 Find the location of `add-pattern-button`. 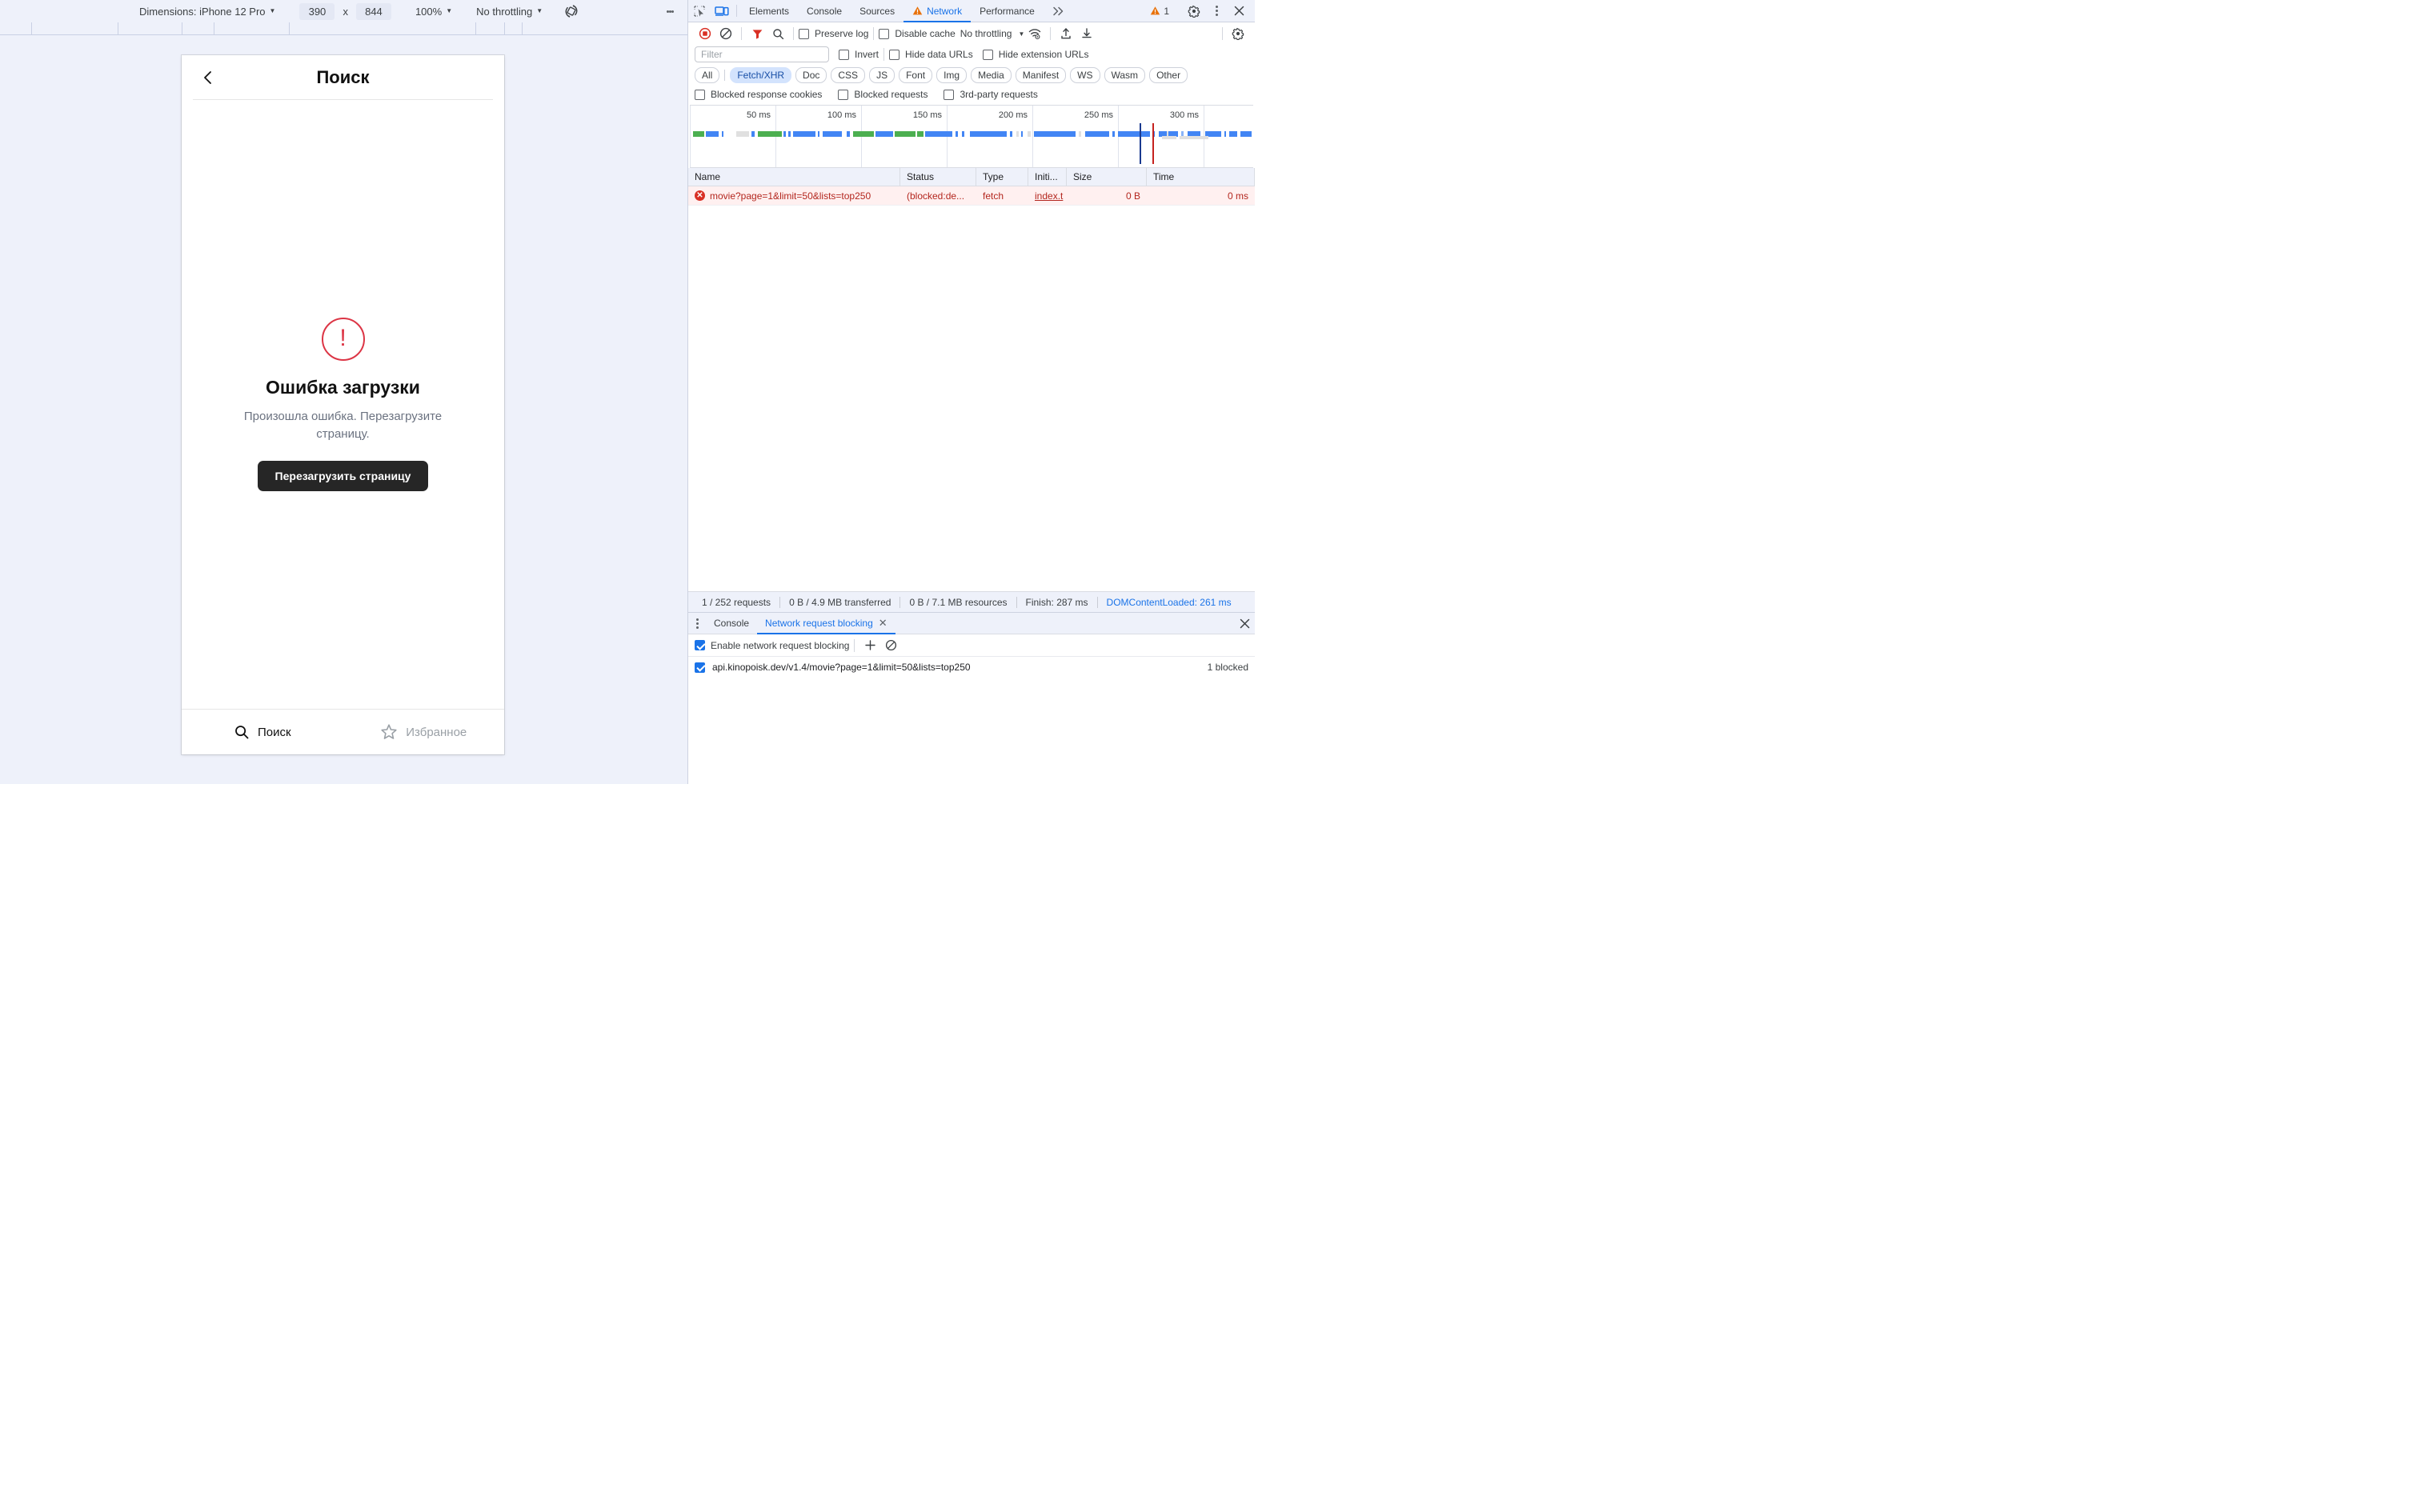

add-pattern-button is located at coordinates (869, 645).